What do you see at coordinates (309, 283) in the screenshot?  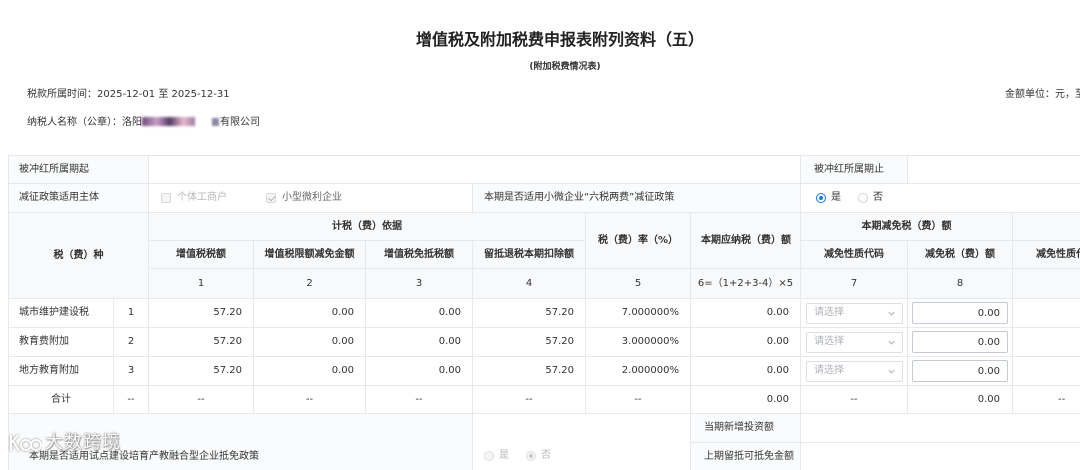 I see `column-number: 2` at bounding box center [309, 283].